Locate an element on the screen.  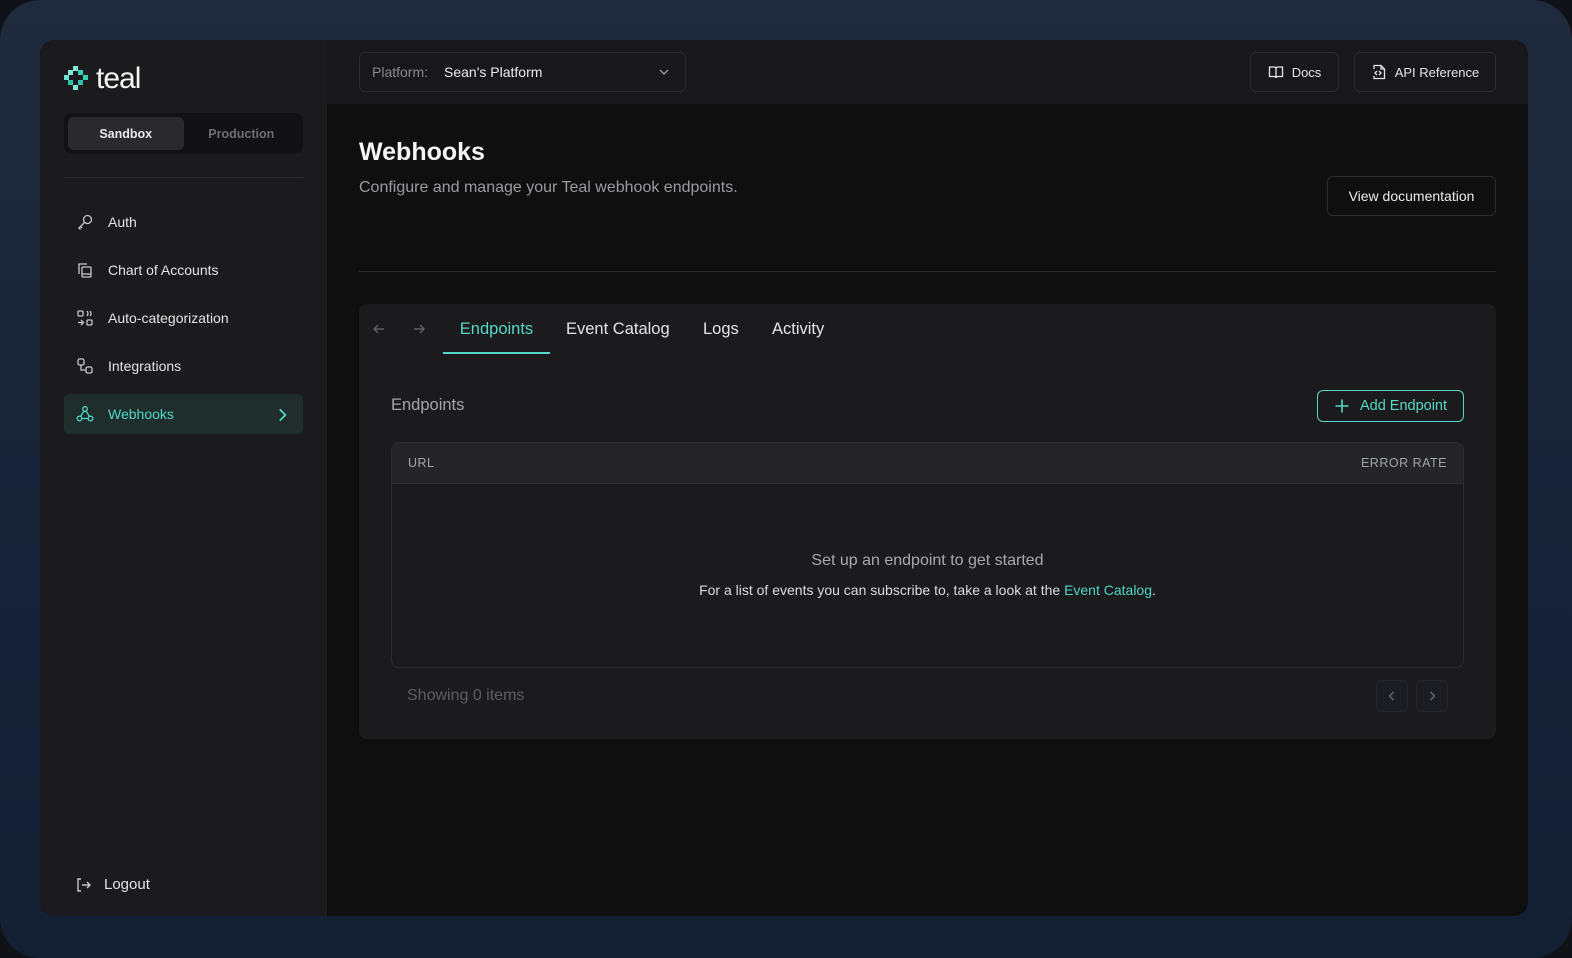
logout-label: Logout is located at coordinates (127, 884).